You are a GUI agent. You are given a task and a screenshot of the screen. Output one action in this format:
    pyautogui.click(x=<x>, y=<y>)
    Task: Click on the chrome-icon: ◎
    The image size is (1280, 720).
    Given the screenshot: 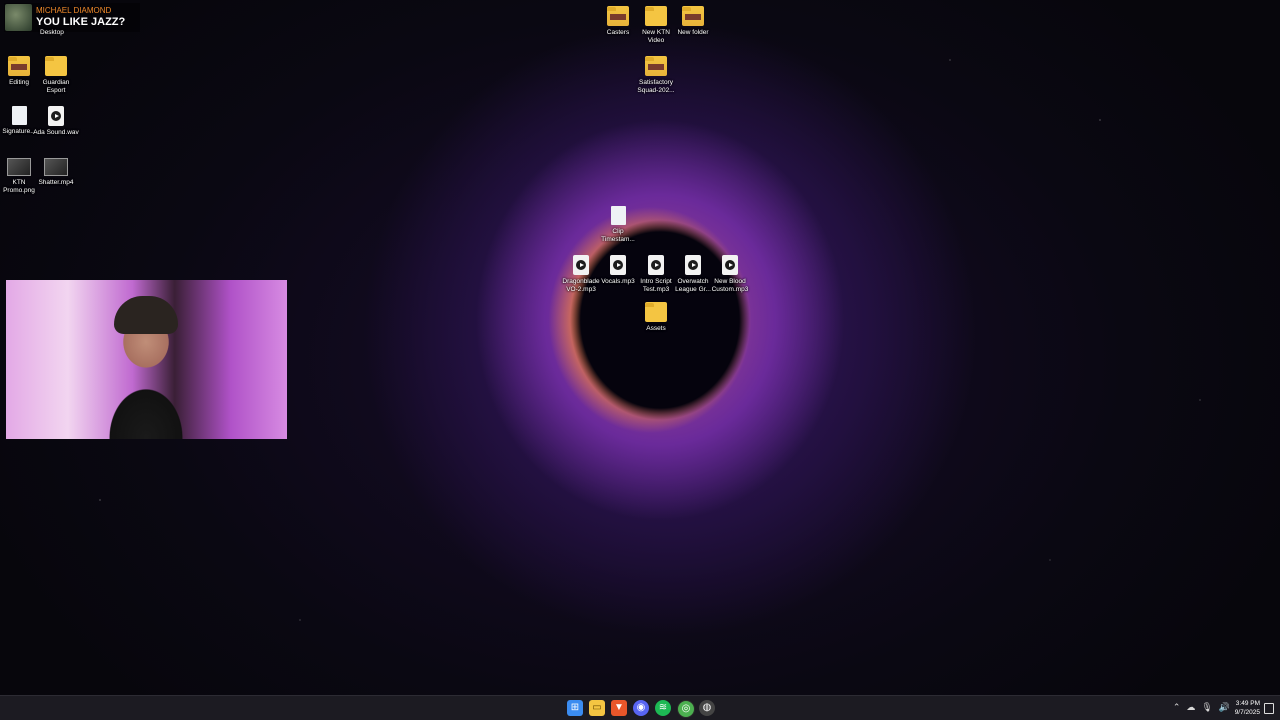 What is the action you would take?
    pyautogui.click(x=686, y=709)
    